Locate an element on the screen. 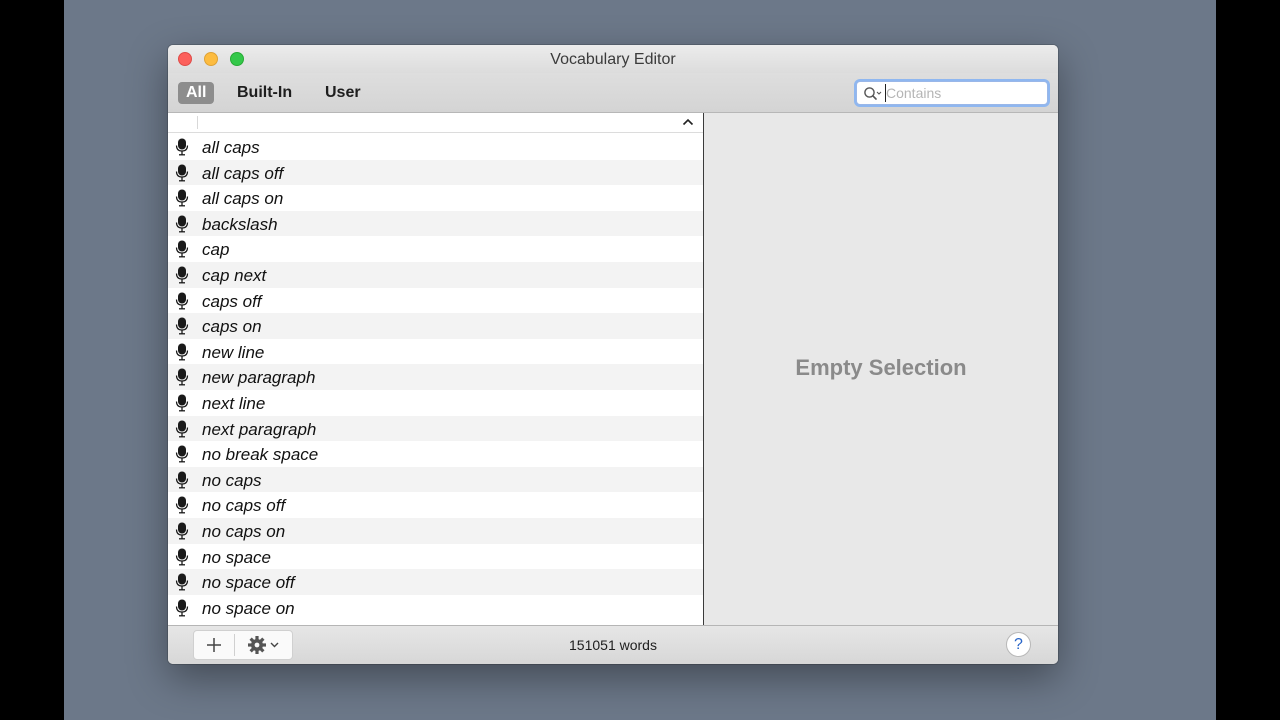 This screenshot has width=1280, height=720. word-count: 151051 words is located at coordinates (613, 645).